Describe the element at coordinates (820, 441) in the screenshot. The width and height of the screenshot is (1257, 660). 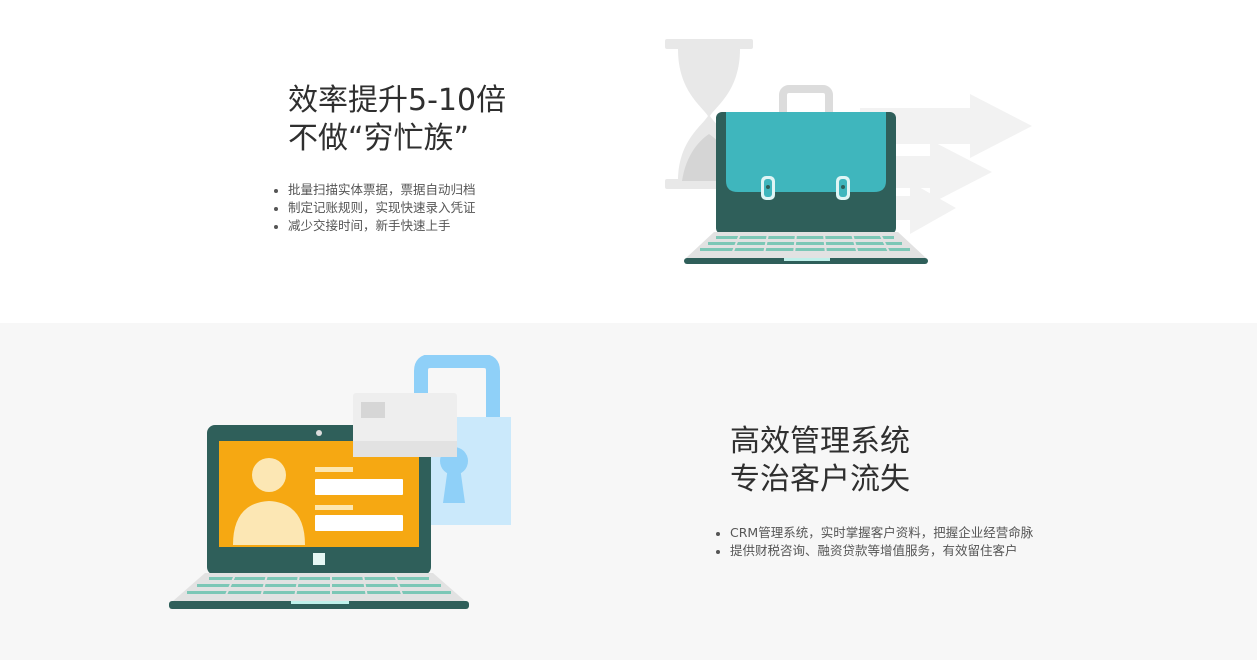
I see `title-line-1: 高效管理系统` at that location.